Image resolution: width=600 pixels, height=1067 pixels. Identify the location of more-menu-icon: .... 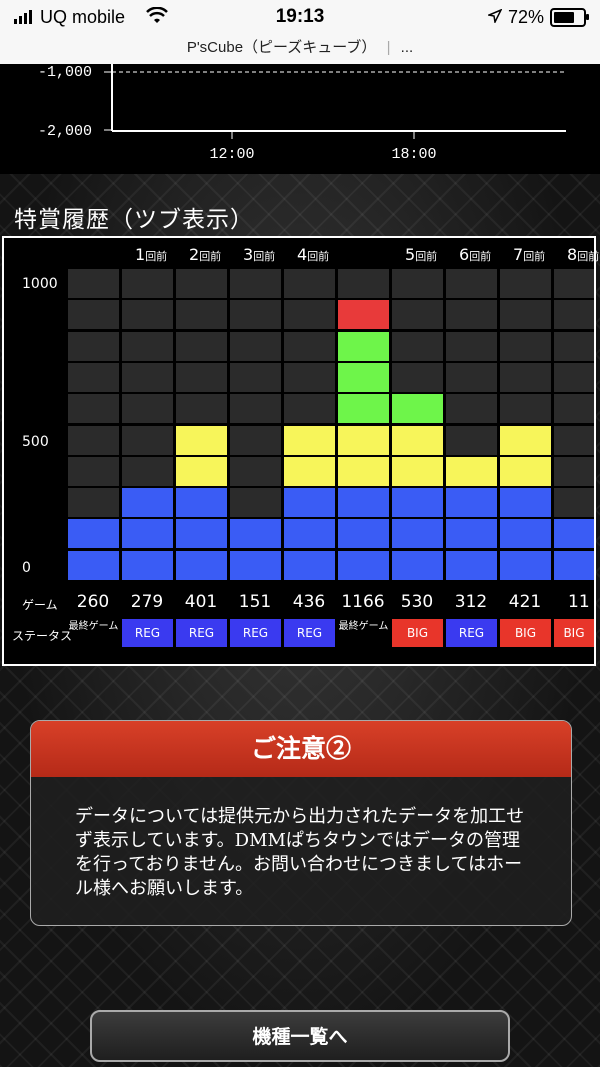
(407, 47).